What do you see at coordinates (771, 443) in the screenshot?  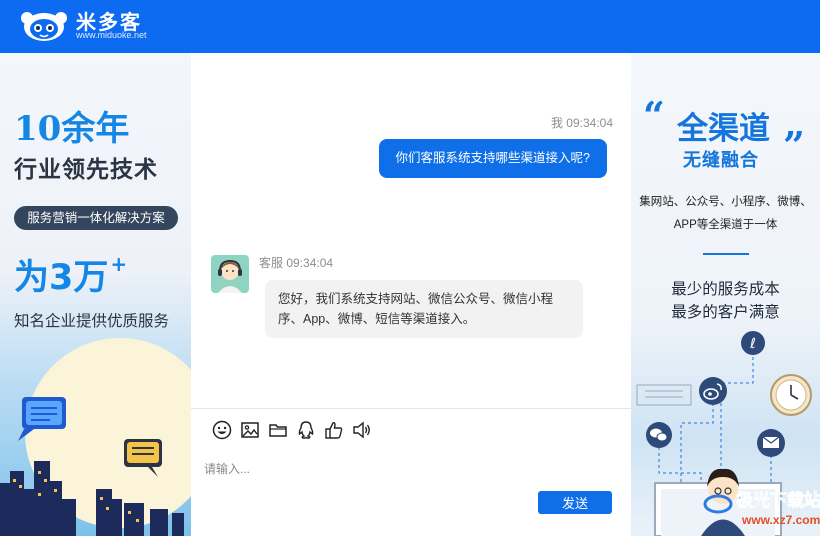 I see `mail-channel-icon` at bounding box center [771, 443].